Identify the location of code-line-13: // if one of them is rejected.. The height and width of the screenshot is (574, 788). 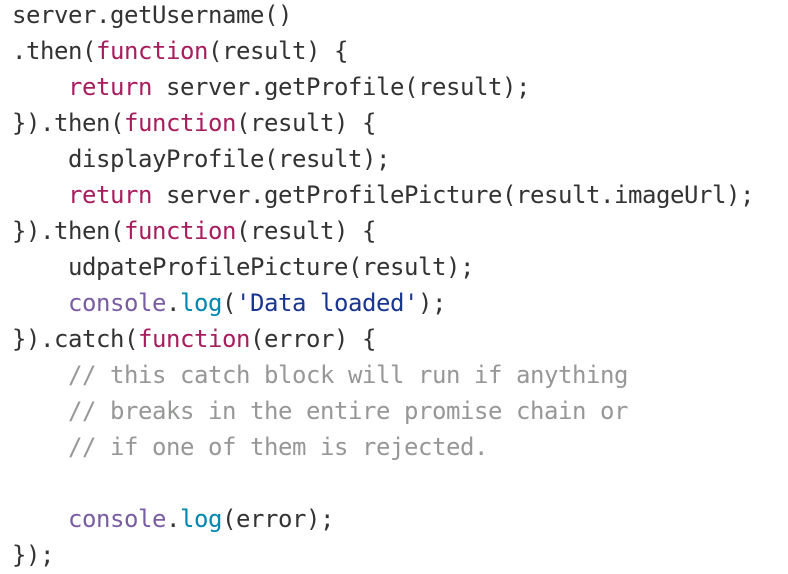
(400, 447).